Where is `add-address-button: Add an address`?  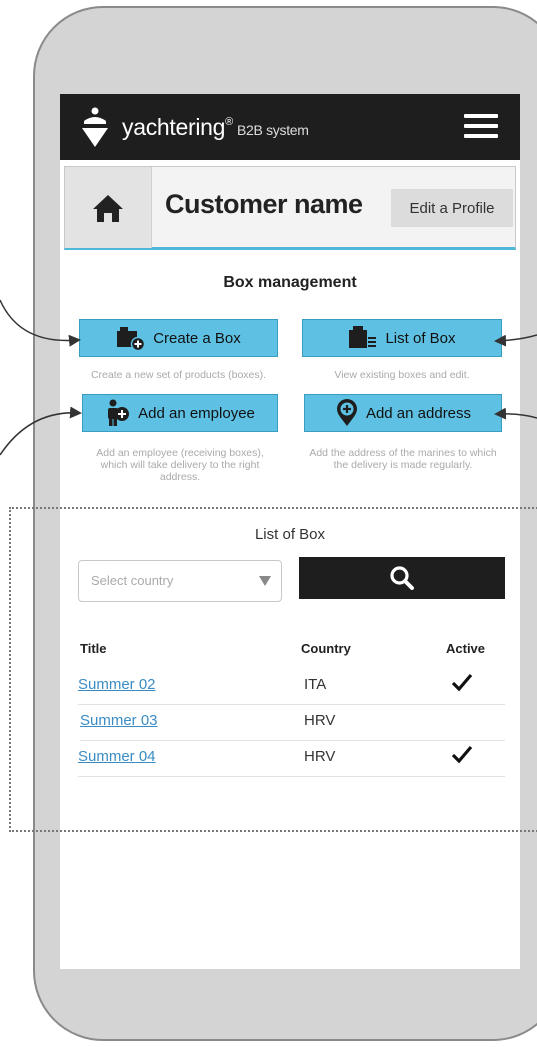
add-address-button: Add an address is located at coordinates (403, 413).